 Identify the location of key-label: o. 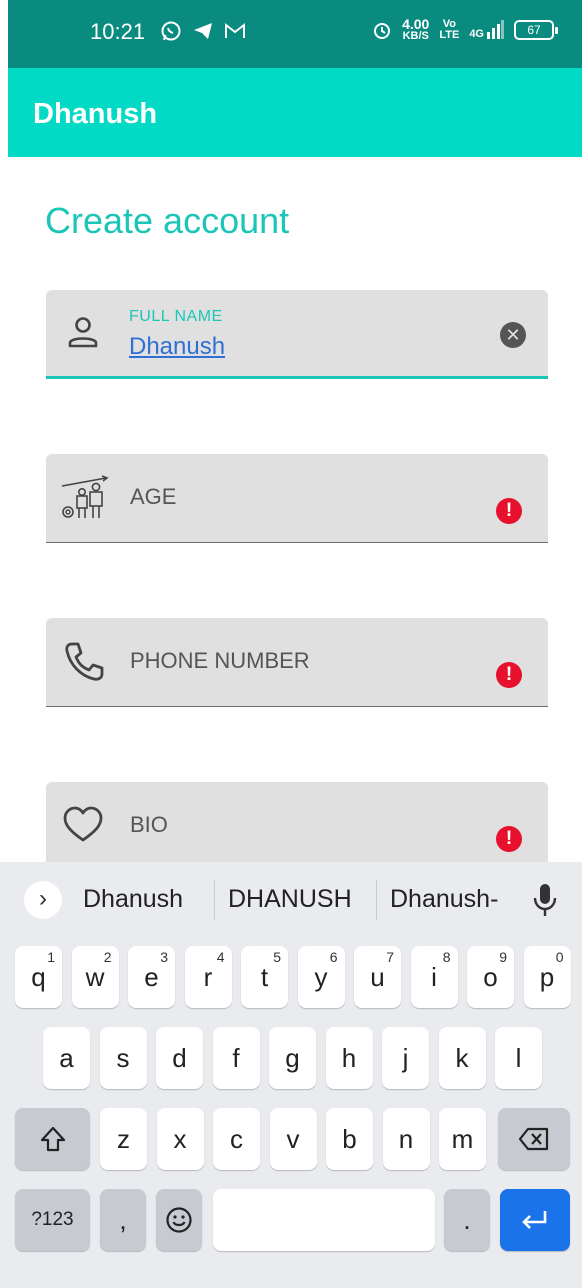
(490, 977).